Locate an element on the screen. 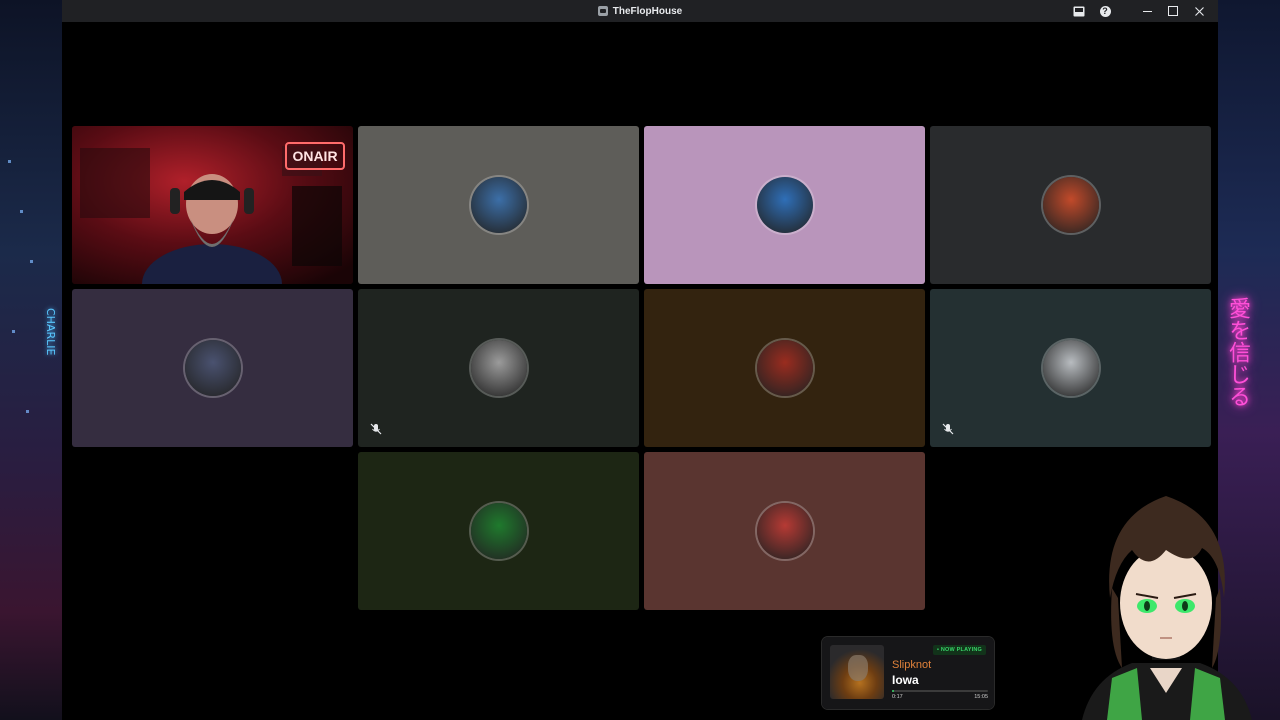 The height and width of the screenshot is (720, 1280). artist-name: Slipknot is located at coordinates (912, 665).